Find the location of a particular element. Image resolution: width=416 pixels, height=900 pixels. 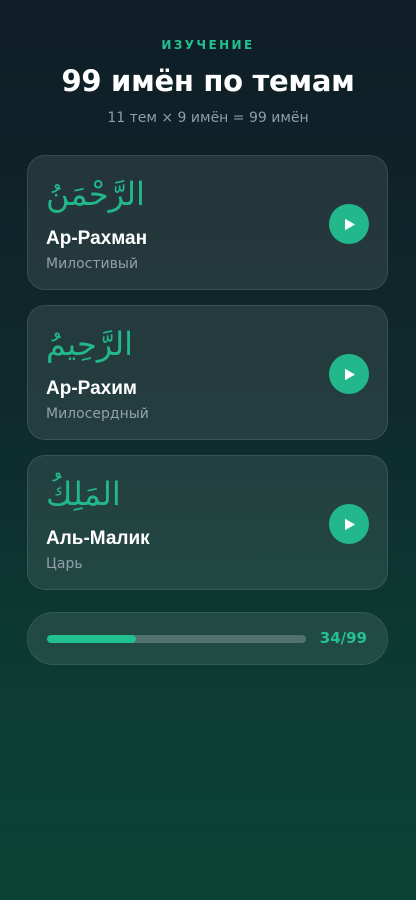

page-subtitle: 11 тем × 9 имён = 99 имён is located at coordinates (208, 118).